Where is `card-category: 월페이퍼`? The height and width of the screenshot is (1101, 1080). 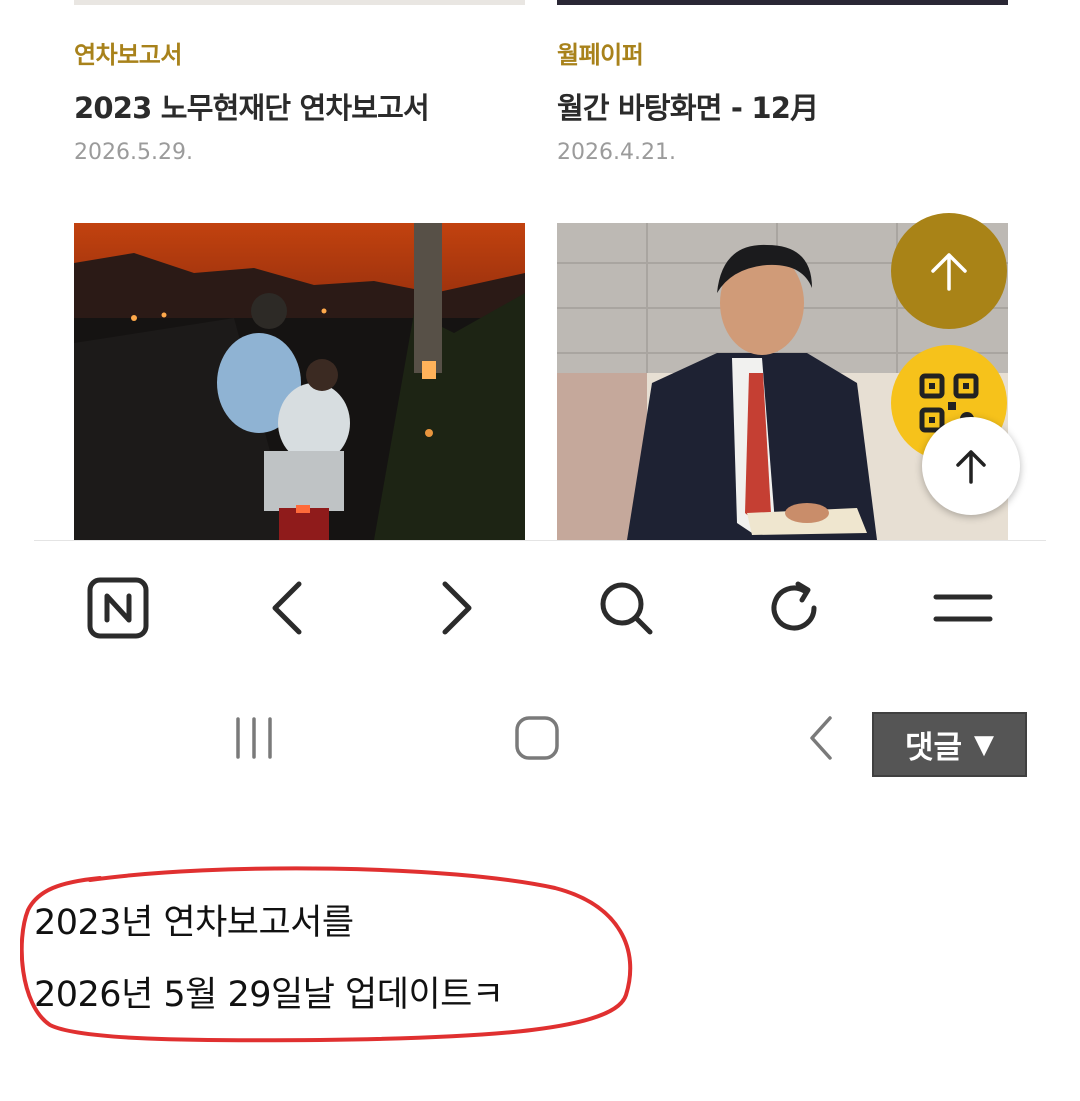 card-category: 월페이퍼 is located at coordinates (600, 55).